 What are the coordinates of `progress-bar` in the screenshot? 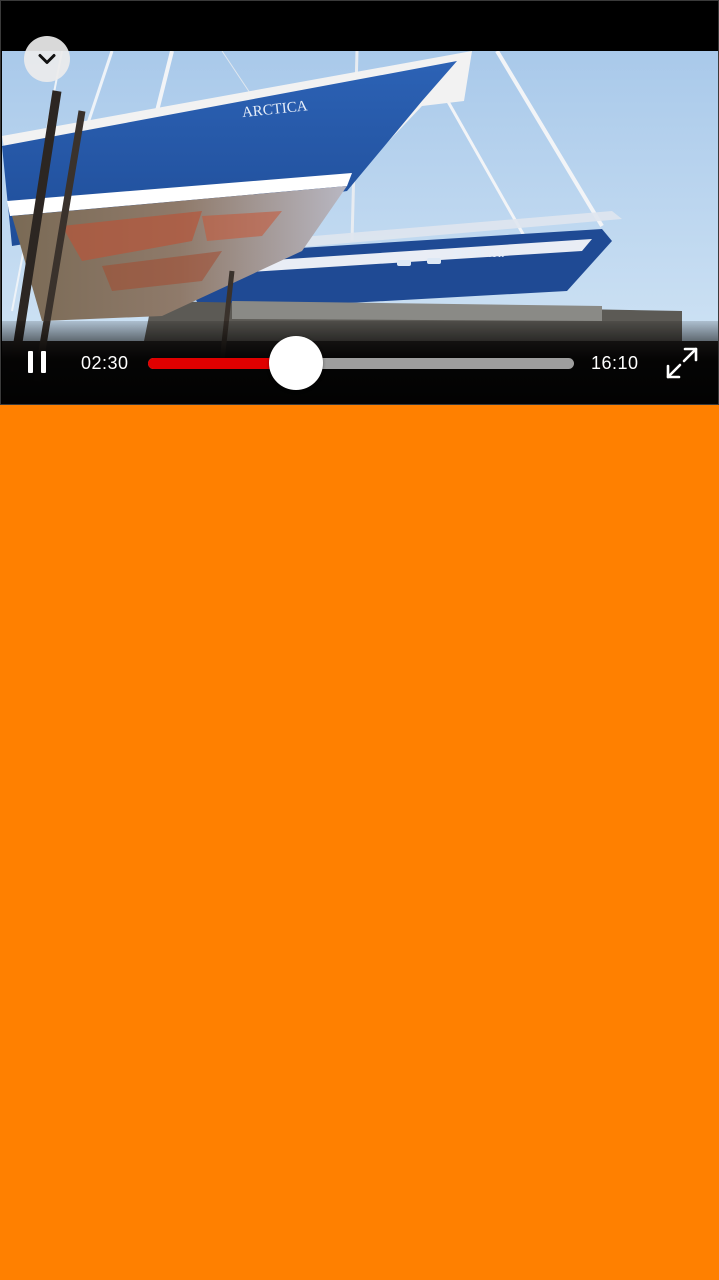 It's located at (361, 363).